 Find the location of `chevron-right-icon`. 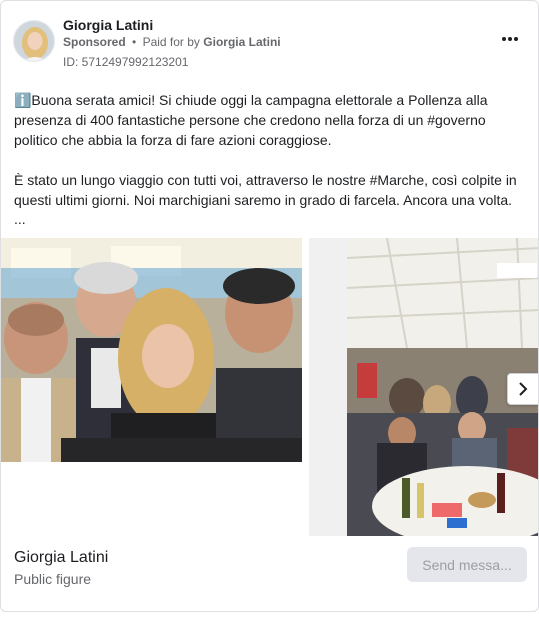

chevron-right-icon is located at coordinates (523, 389).